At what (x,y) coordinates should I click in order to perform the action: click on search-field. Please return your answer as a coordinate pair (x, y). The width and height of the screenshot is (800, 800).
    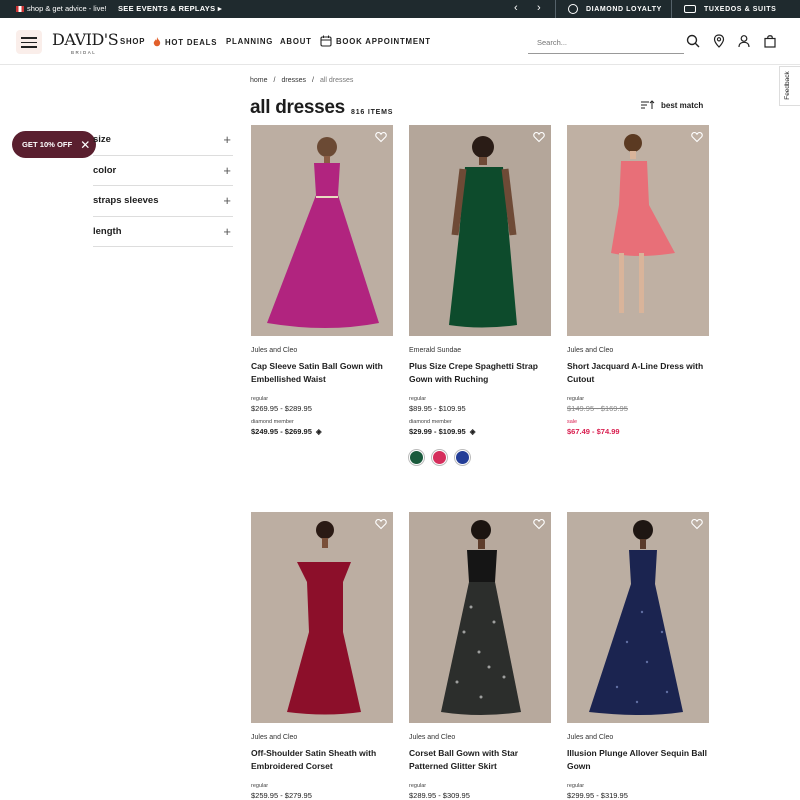
    Looking at the image, I should click on (606, 43).